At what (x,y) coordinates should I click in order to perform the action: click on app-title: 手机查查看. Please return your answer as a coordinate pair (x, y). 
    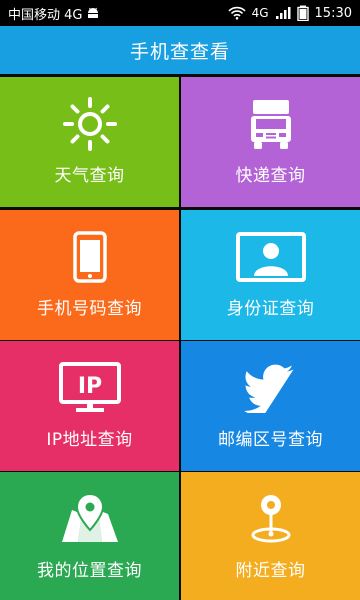
    Looking at the image, I should click on (179, 51).